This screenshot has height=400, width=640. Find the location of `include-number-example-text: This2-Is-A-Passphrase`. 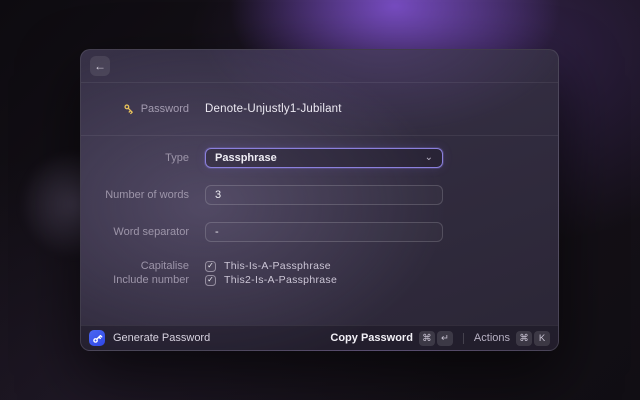

include-number-example-text: This2-Is-A-Passphrase is located at coordinates (281, 280).